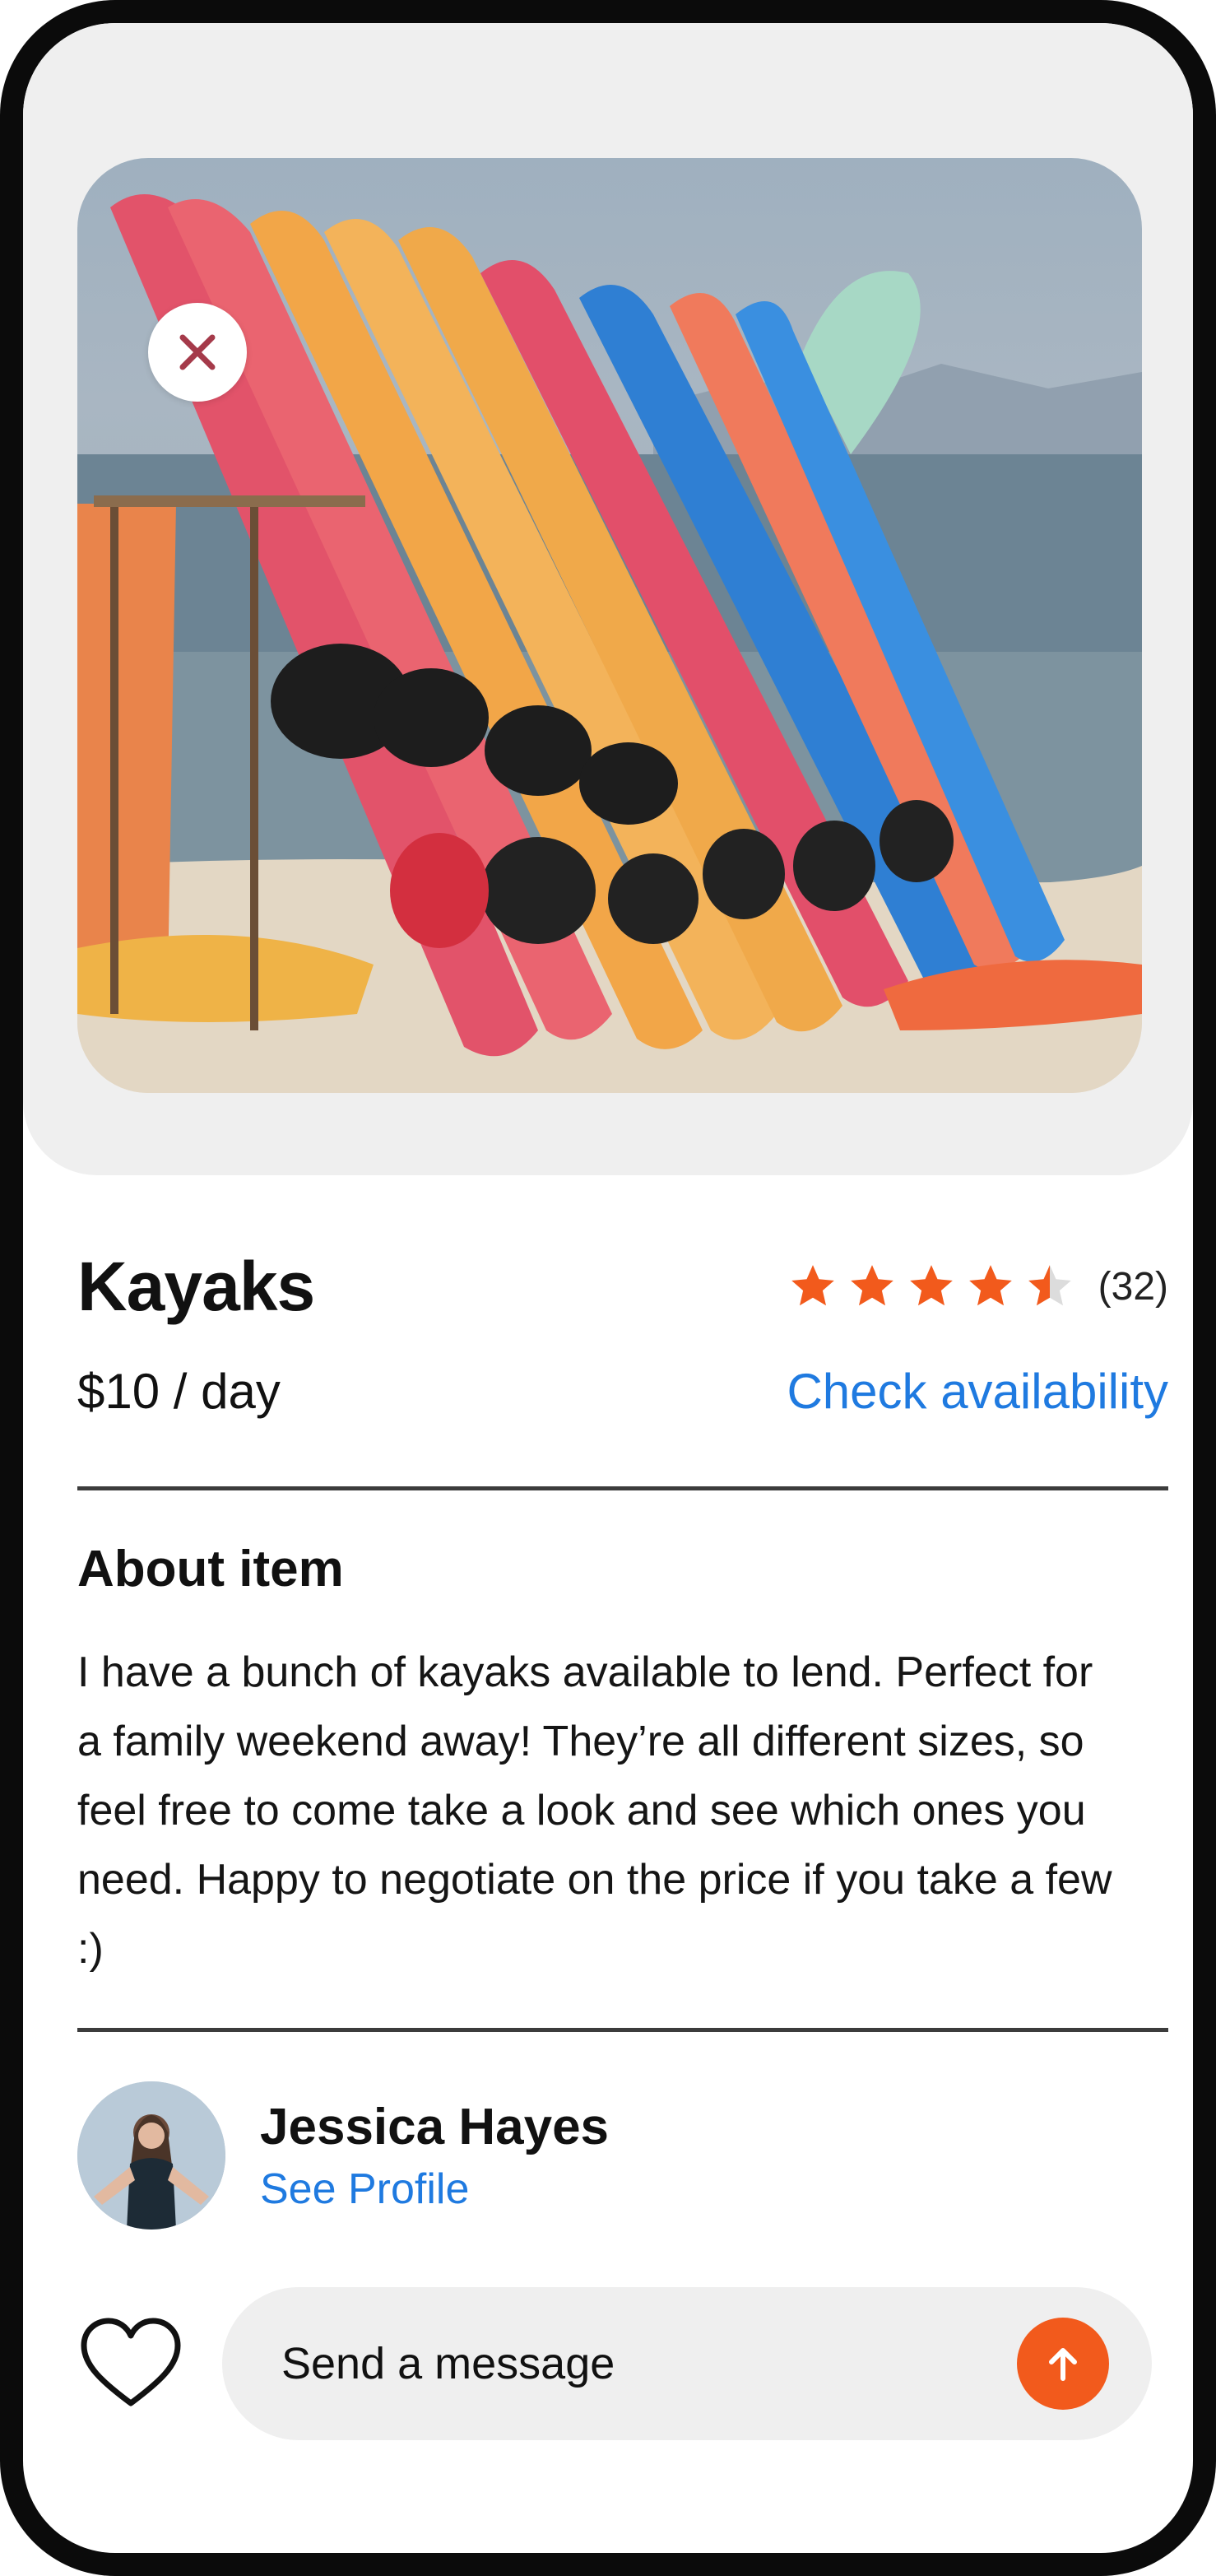  I want to click on message-input, so click(609, 2363).